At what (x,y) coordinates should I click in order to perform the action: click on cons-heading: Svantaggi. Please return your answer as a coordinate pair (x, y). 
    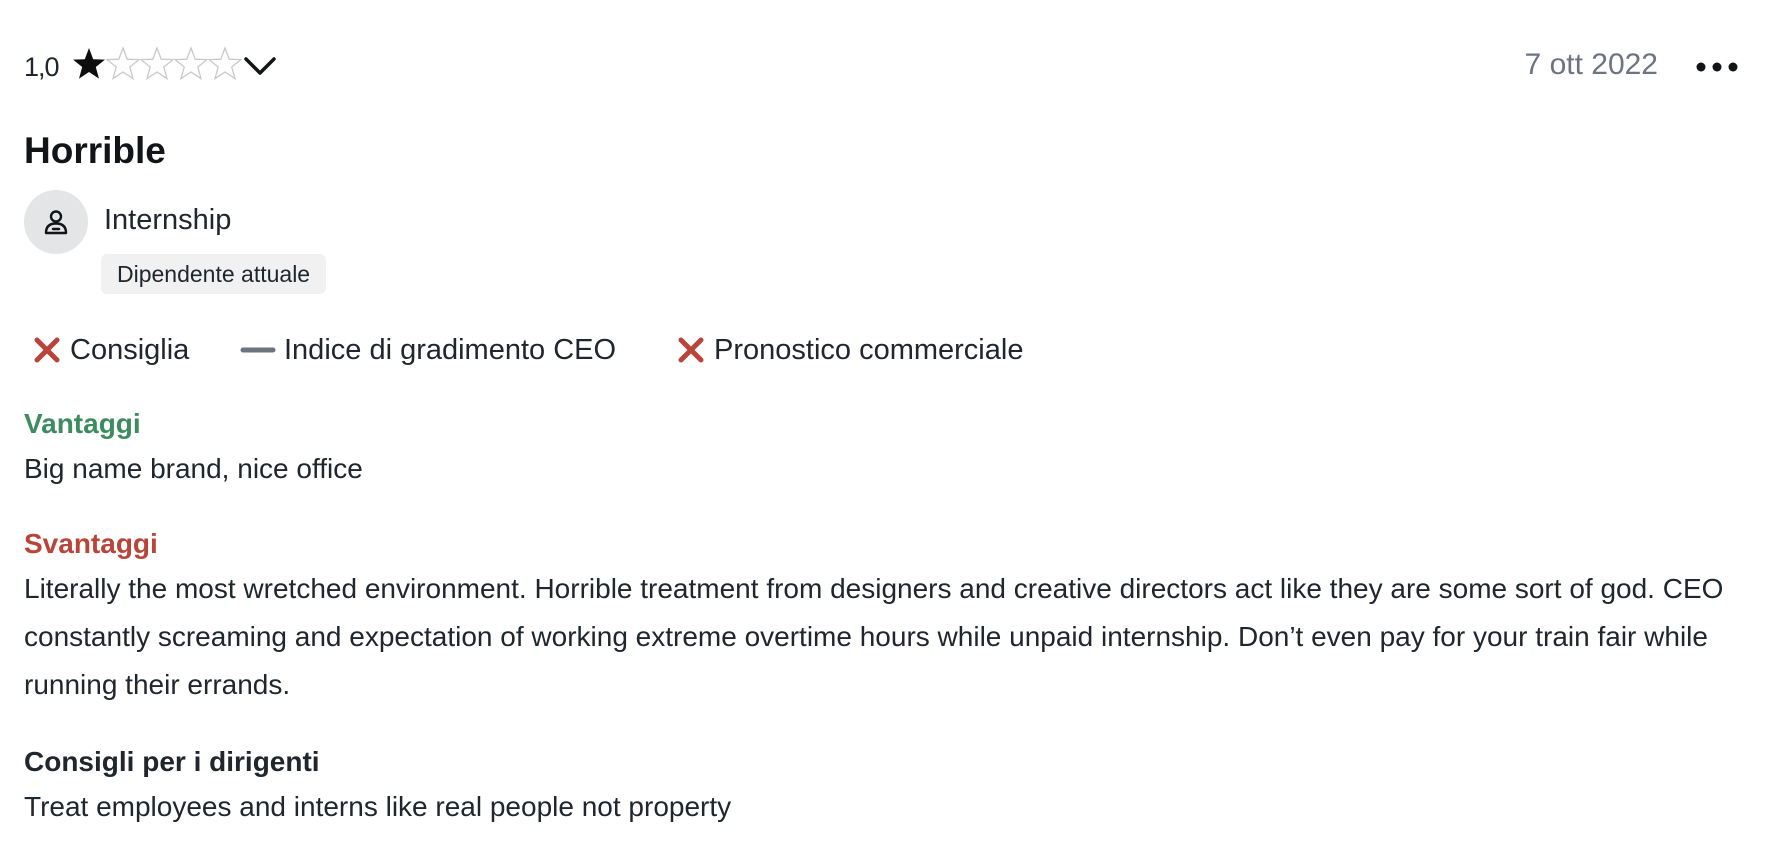
    Looking at the image, I should click on (91, 543).